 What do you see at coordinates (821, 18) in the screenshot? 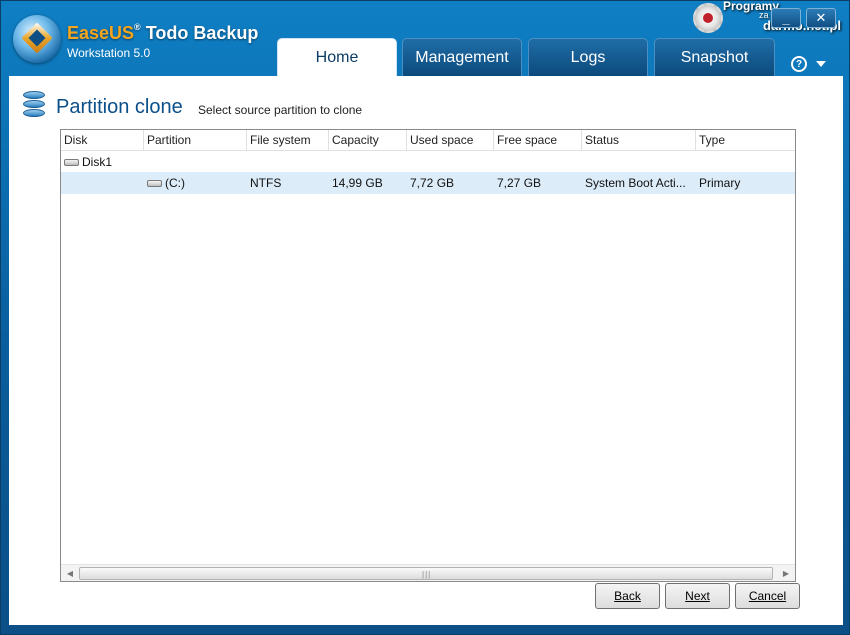
I see `close-button: ✕` at bounding box center [821, 18].